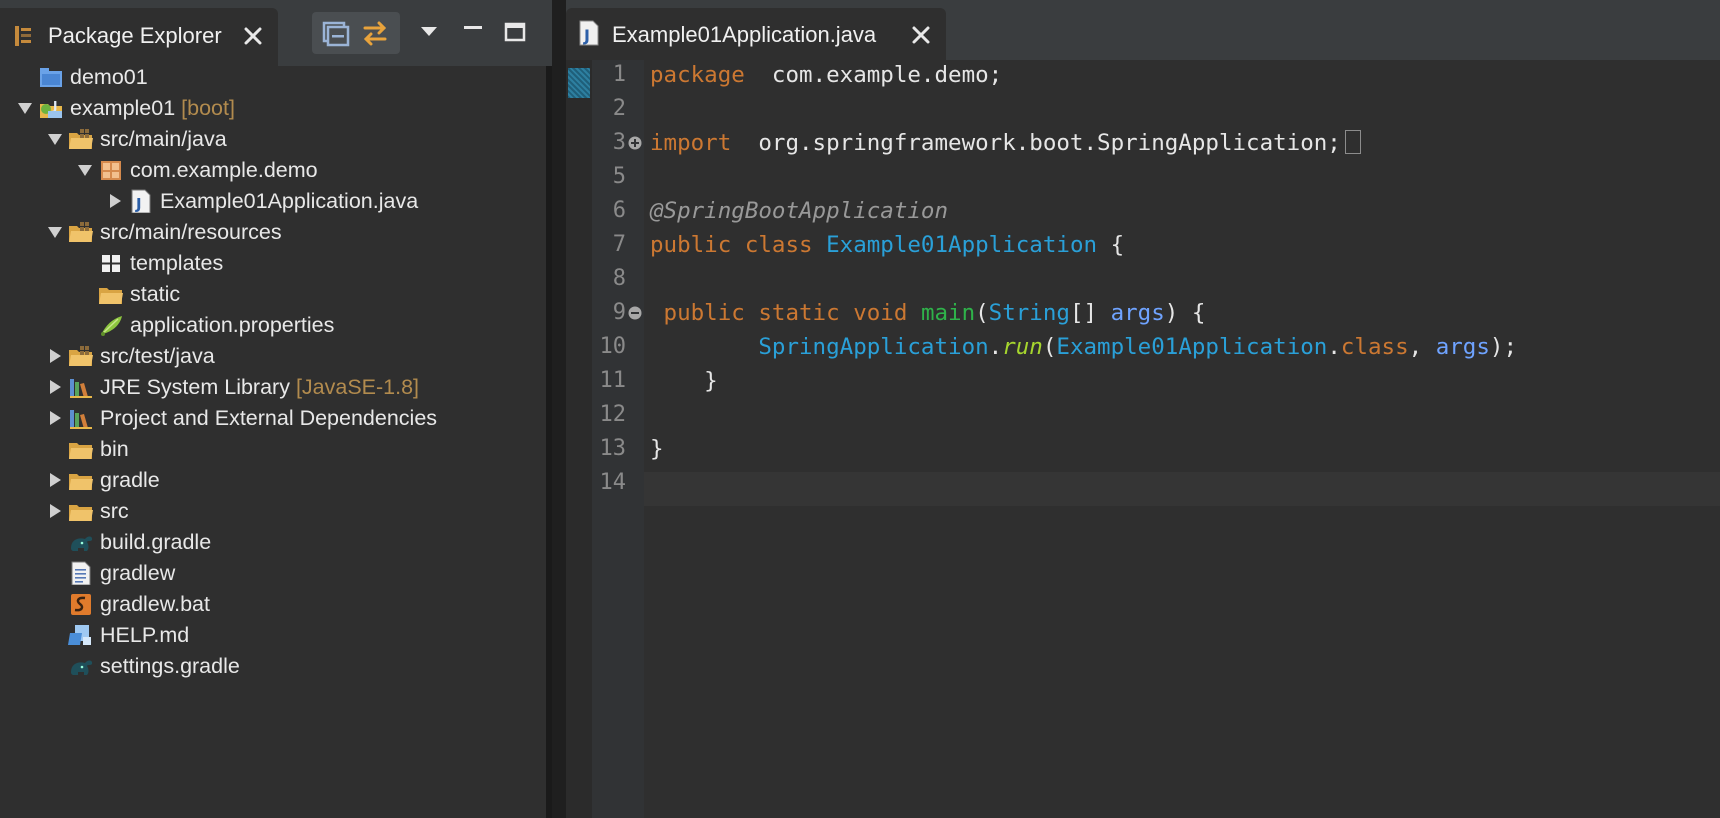 The width and height of the screenshot is (1720, 818). I want to click on tree-item: gradlew.bat, so click(274, 604).